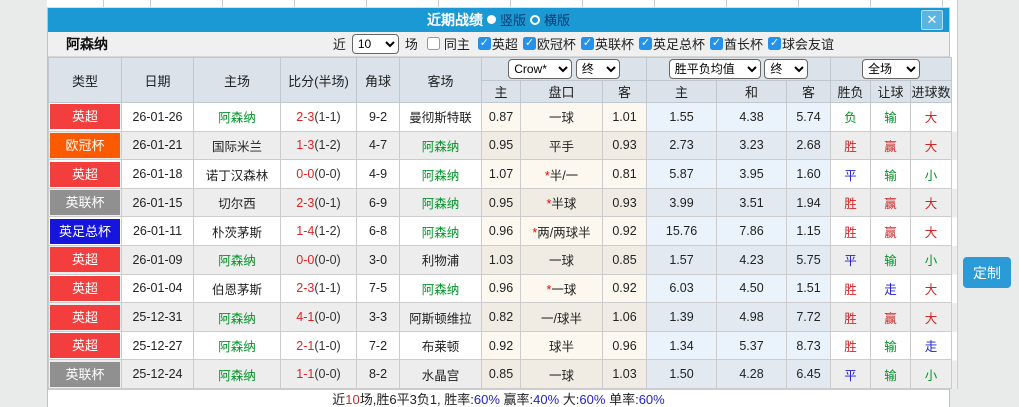 This screenshot has height=407, width=1019. What do you see at coordinates (809, 317) in the screenshot?
I see `avg-away-cell: 7.72` at bounding box center [809, 317].